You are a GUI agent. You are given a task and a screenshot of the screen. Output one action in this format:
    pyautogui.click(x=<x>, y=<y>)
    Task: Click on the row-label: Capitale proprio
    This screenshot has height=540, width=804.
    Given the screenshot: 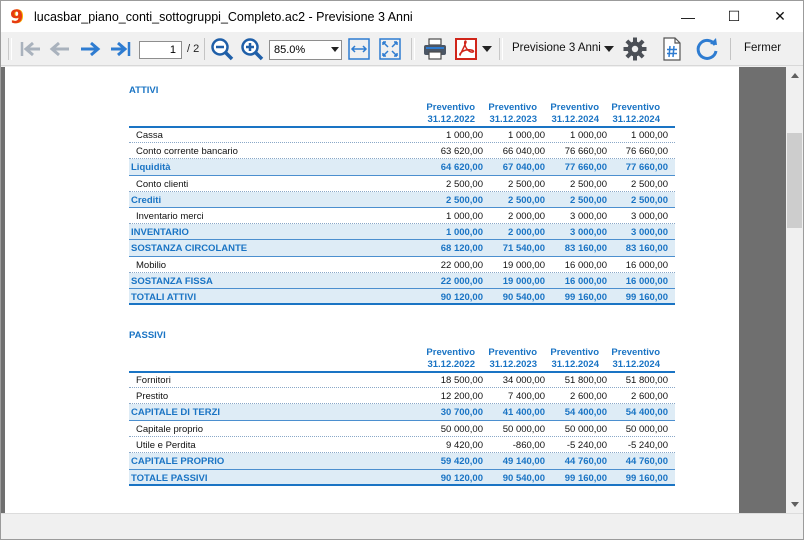 What is the action you would take?
    pyautogui.click(x=170, y=429)
    